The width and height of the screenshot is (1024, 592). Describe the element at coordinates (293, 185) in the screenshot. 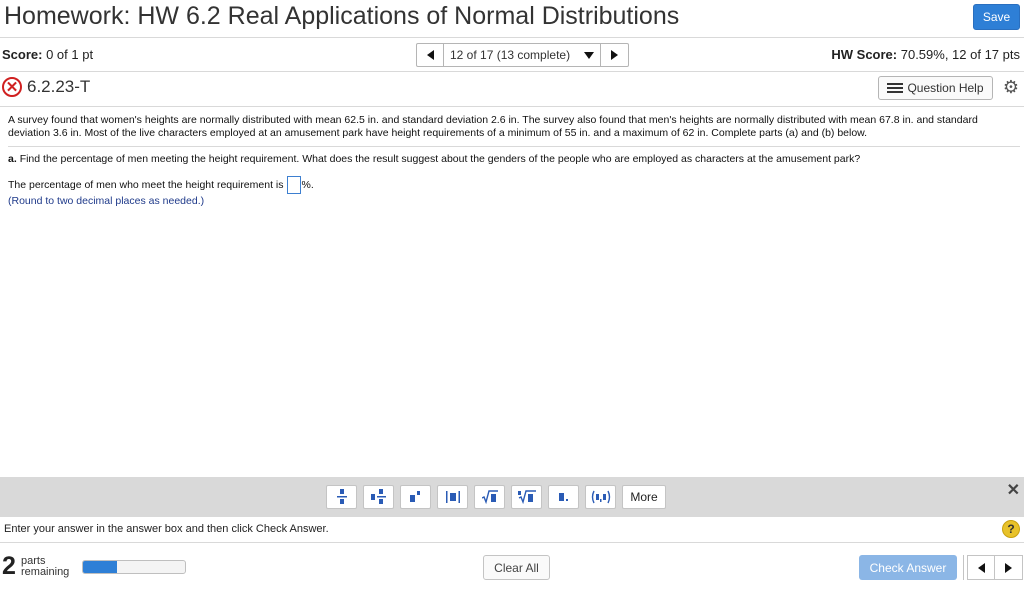

I see `answer-input` at that location.